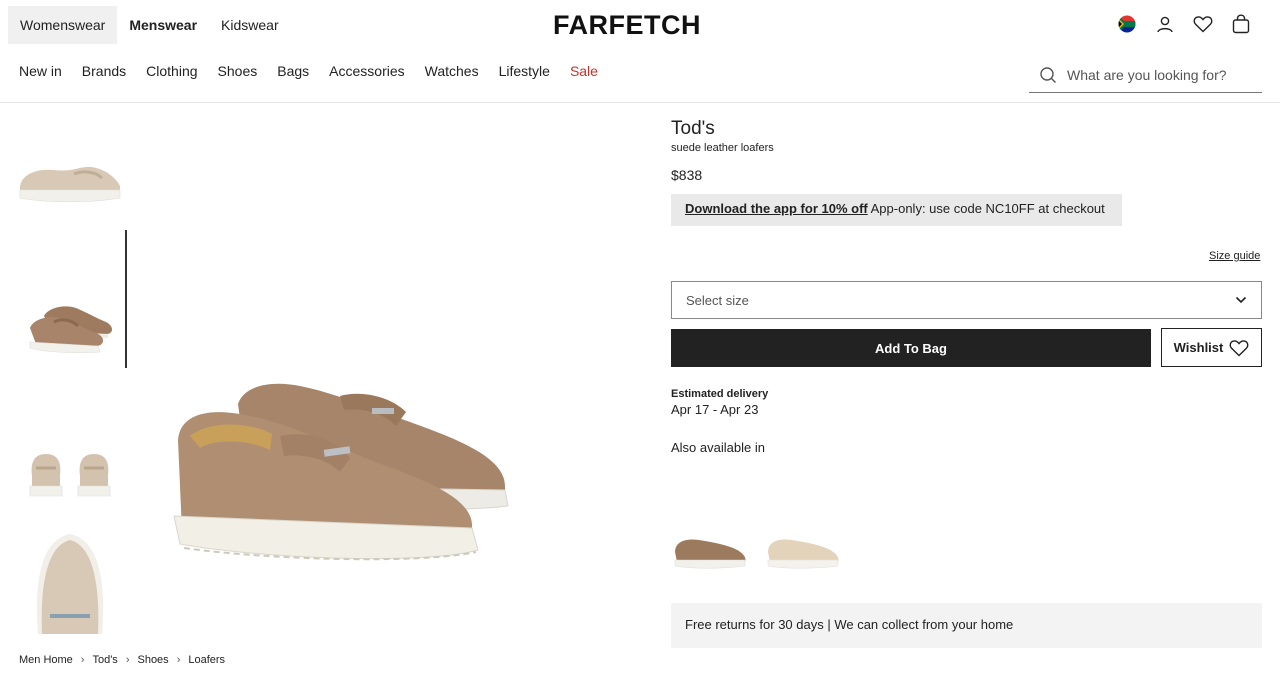 The height and width of the screenshot is (684, 1280). I want to click on south-africa-flag-icon, so click(1127, 24).